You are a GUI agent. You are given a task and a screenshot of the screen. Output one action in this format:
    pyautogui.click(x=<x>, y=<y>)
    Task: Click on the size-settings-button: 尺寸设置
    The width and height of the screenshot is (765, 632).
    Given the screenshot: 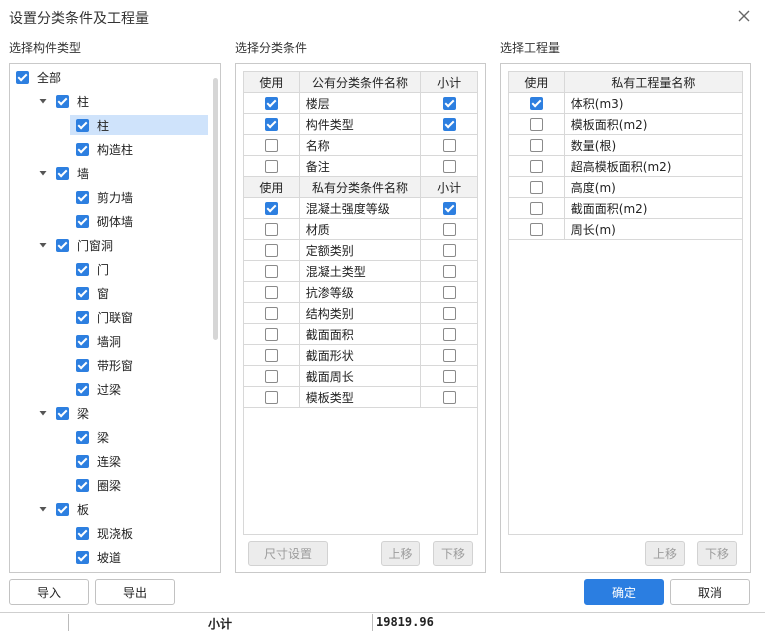 What is the action you would take?
    pyautogui.click(x=288, y=553)
    